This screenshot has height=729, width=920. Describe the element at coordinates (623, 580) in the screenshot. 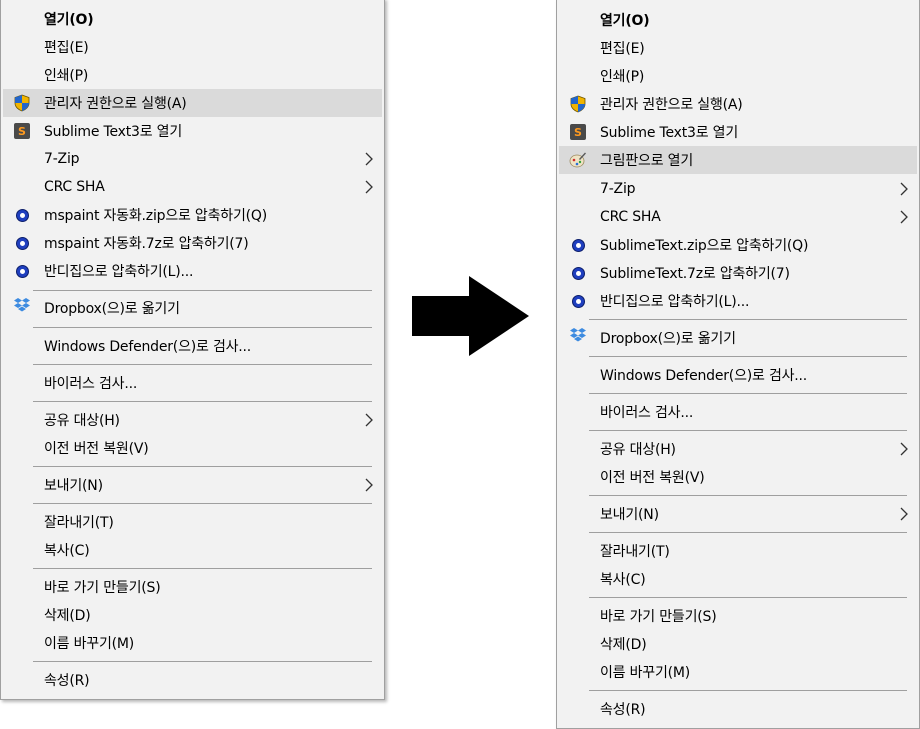

I see `menu-item-label: 복사(C)` at that location.